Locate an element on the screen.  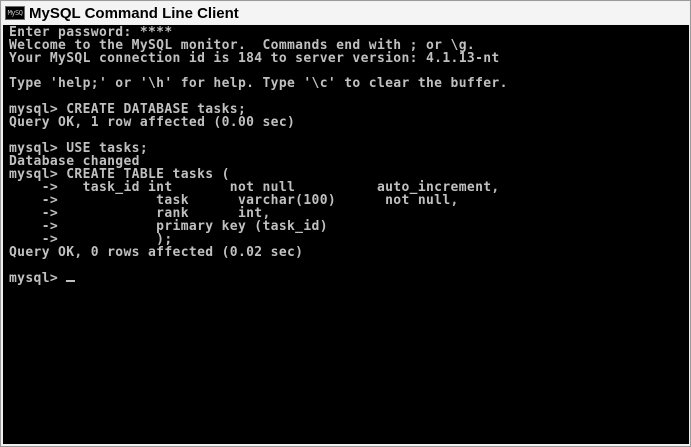
text-cursor is located at coordinates (71, 281).